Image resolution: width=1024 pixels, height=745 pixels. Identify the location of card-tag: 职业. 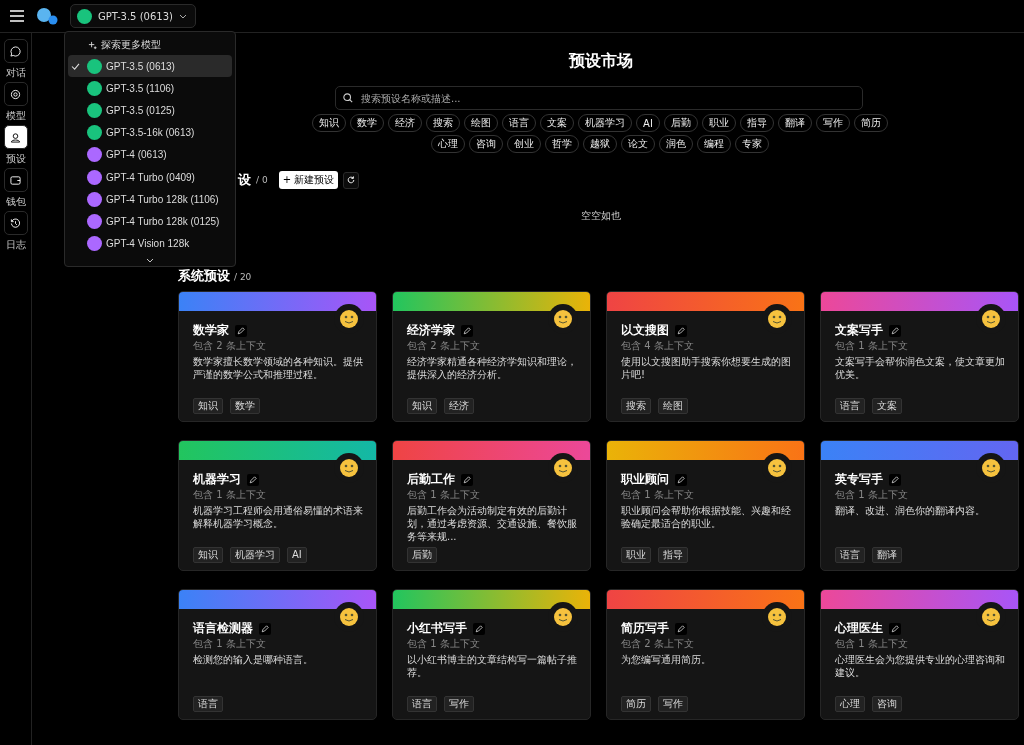
(636, 555).